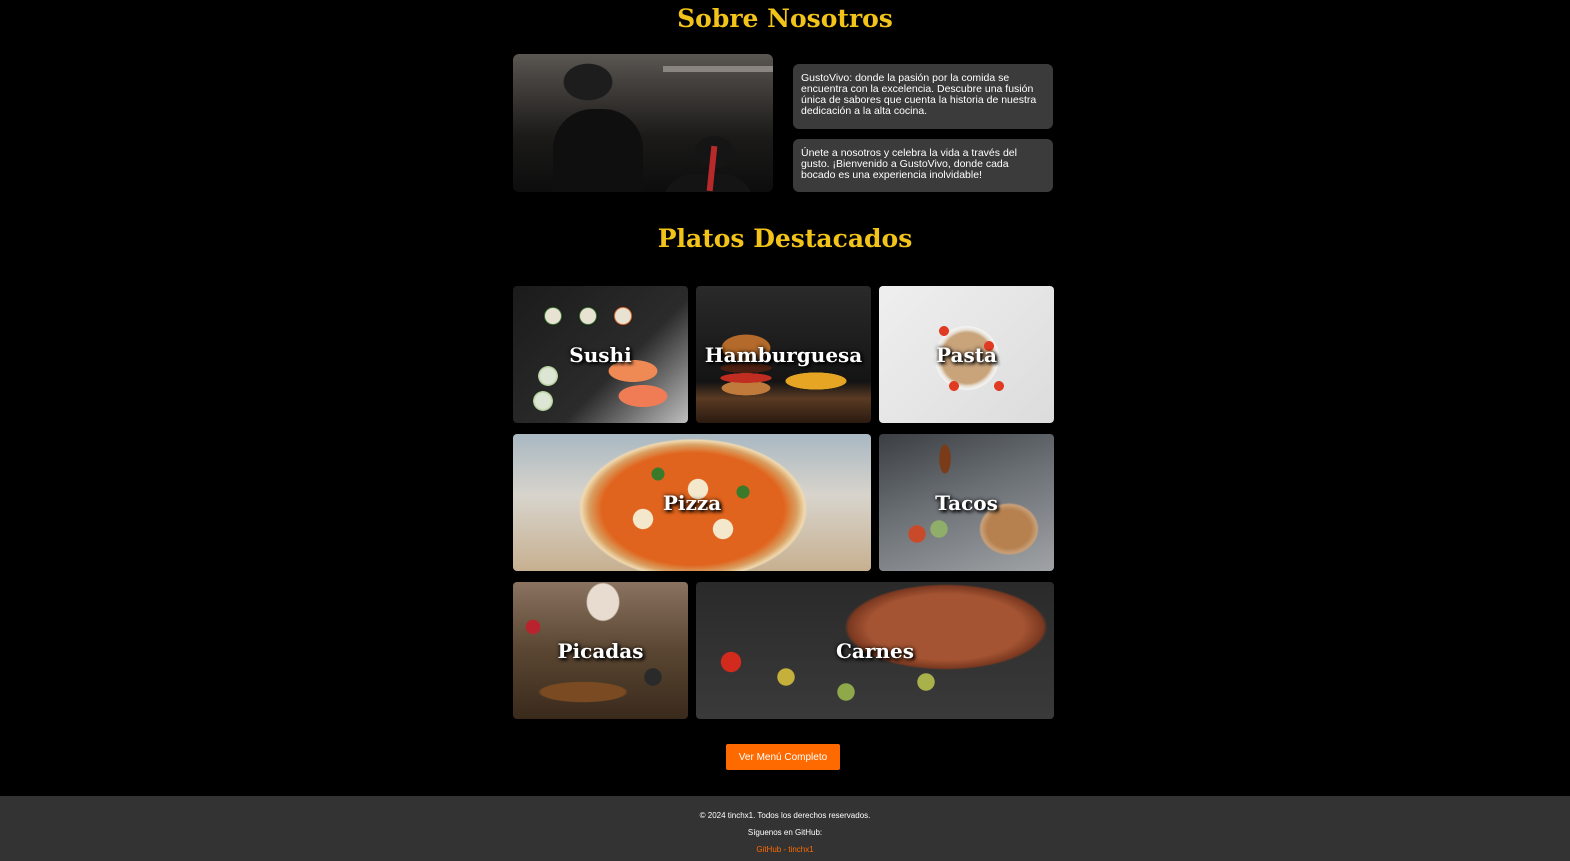 The width and height of the screenshot is (1570, 861). I want to click on dish-card-hamburguesa: Hamburguesa, so click(783, 354).